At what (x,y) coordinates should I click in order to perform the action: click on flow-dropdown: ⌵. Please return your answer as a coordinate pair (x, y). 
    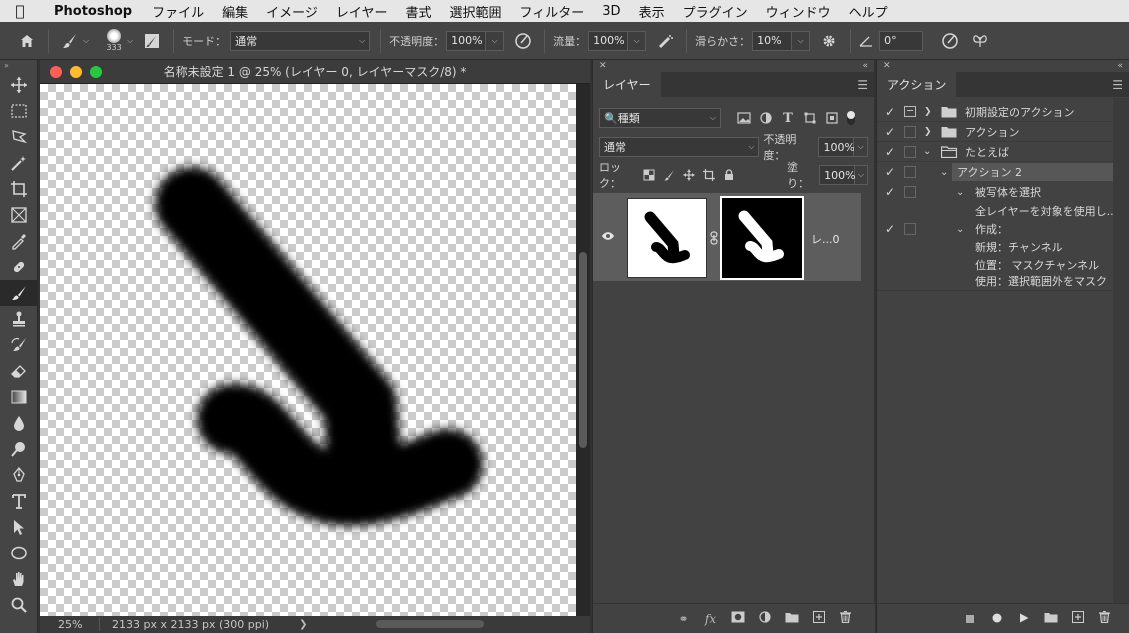
    Looking at the image, I should click on (637, 40).